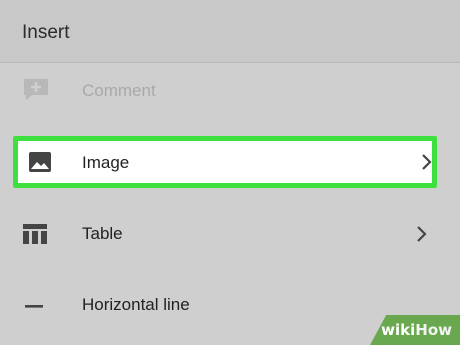 The image size is (460, 345). What do you see at coordinates (136, 304) in the screenshot?
I see `menu-item-label: Horizontal line` at bounding box center [136, 304].